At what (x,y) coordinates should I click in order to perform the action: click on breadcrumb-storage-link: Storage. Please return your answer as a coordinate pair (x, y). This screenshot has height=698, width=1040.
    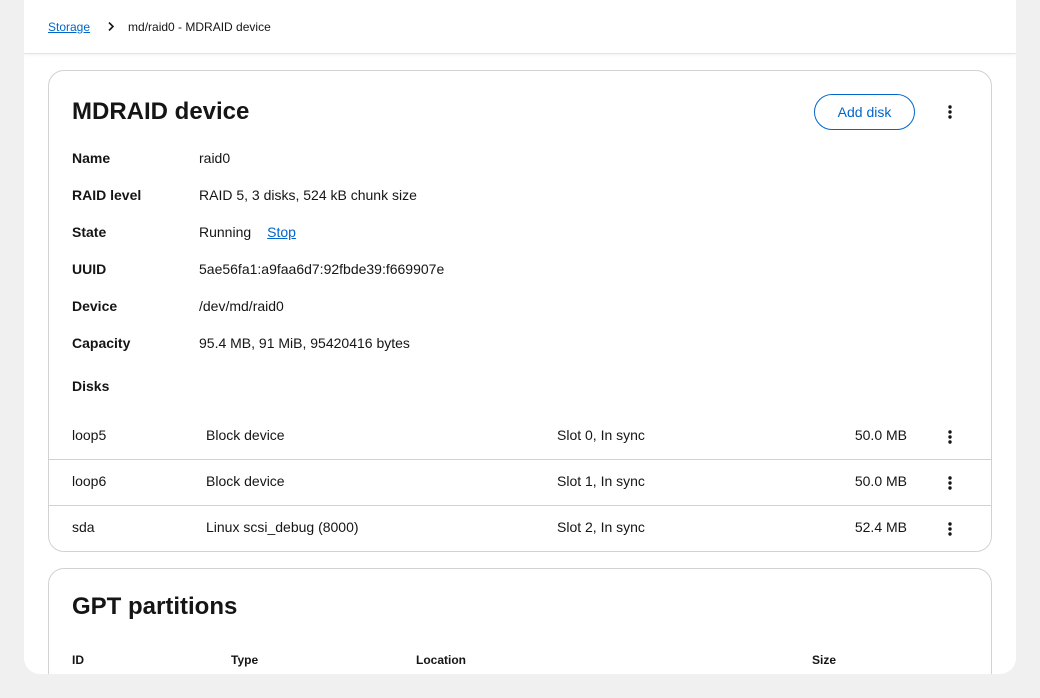
    Looking at the image, I should click on (69, 27).